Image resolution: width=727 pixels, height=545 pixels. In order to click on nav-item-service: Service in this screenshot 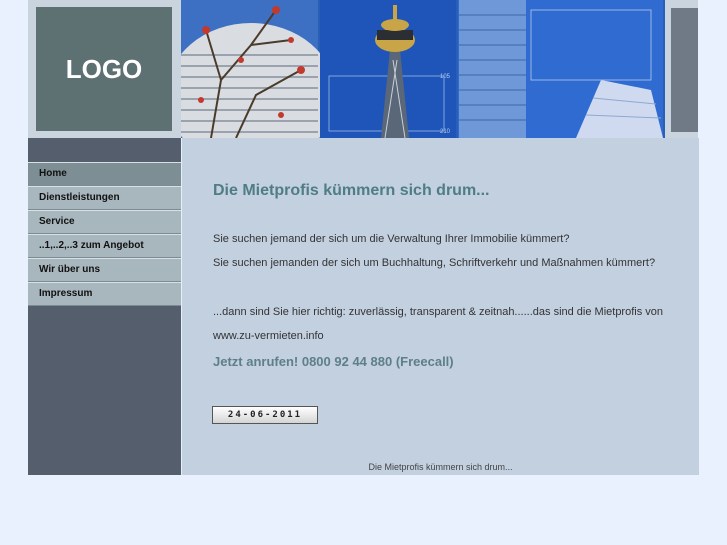, I will do `click(104, 222)`.